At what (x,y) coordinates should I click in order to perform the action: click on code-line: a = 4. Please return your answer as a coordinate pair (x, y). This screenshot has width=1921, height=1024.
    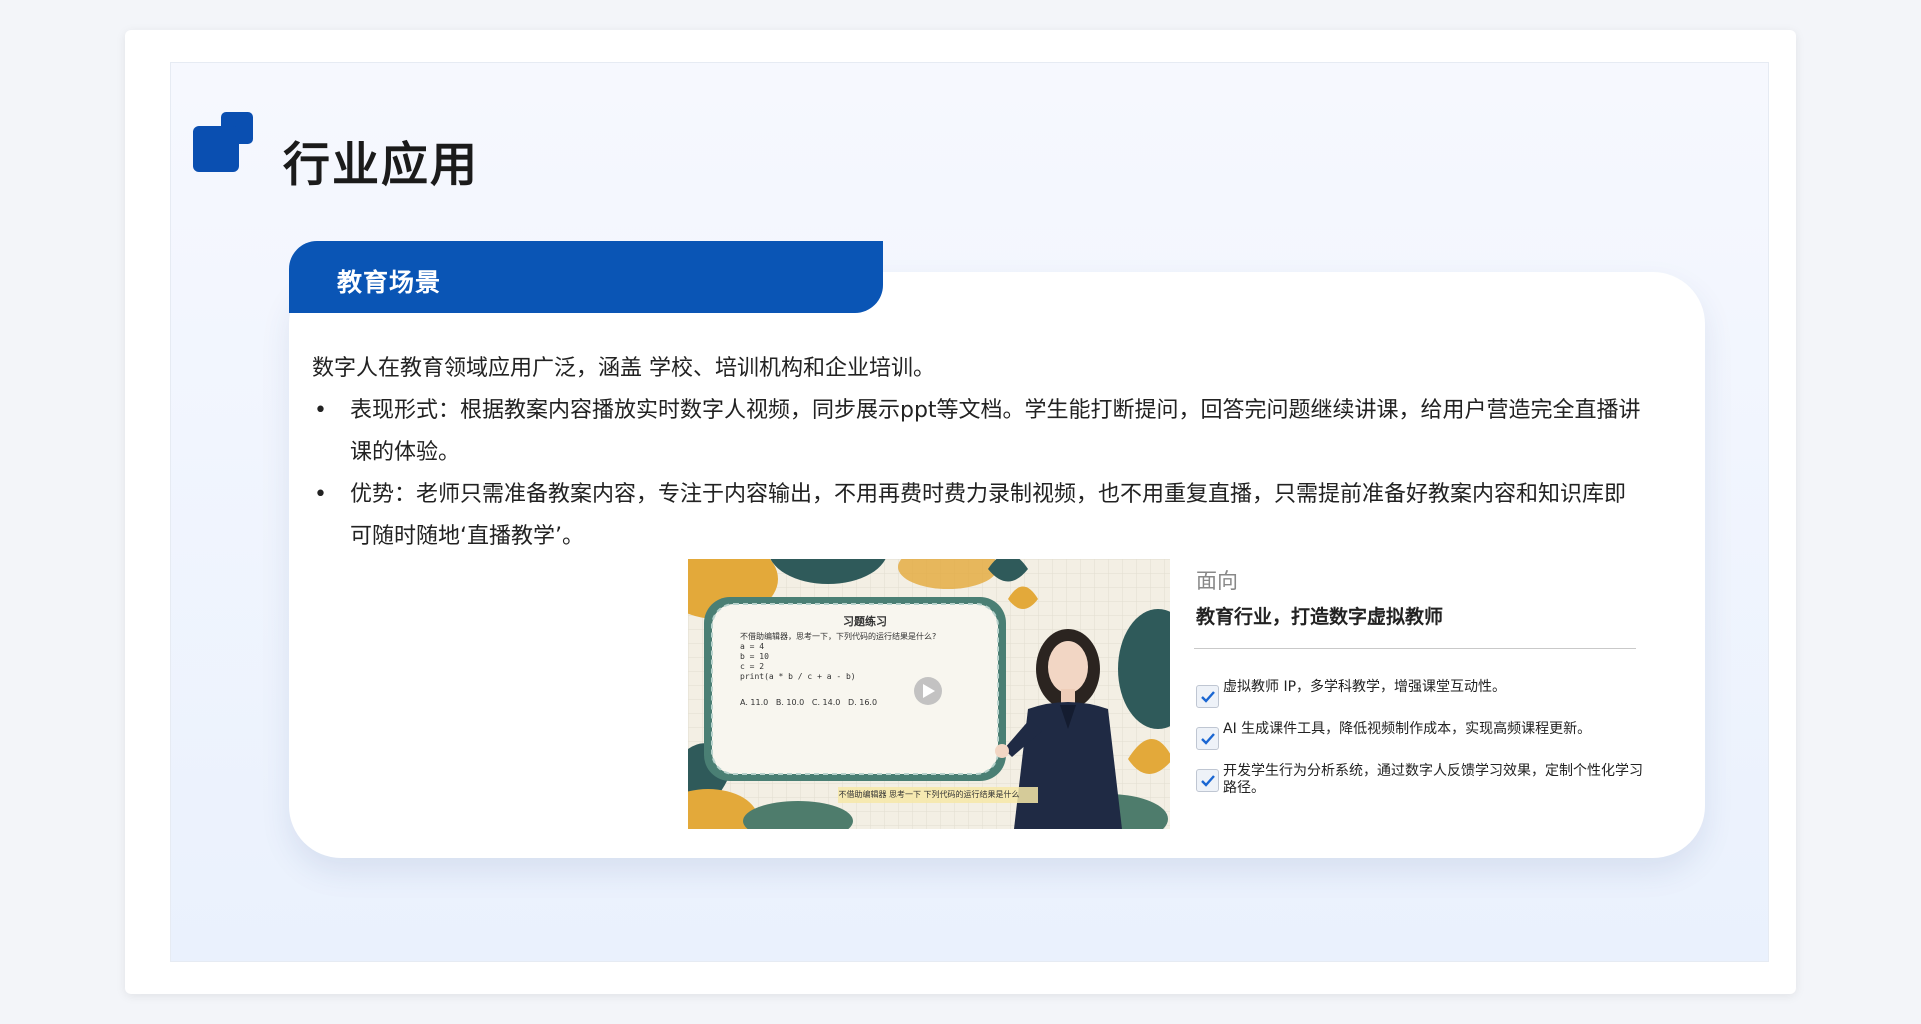
    Looking at the image, I should click on (752, 646).